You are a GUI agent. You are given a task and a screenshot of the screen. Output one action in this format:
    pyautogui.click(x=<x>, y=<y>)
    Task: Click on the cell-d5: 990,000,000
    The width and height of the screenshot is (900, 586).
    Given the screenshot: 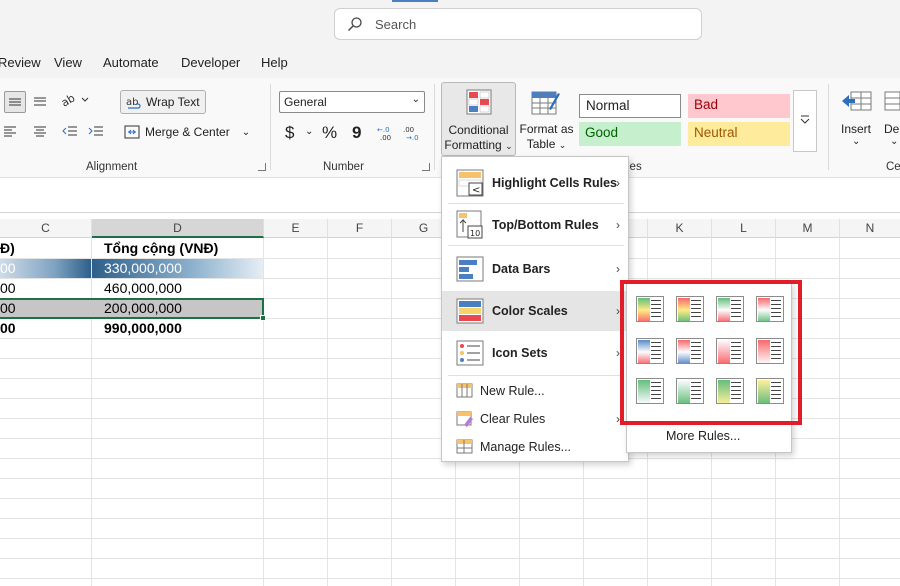 What is the action you would take?
    pyautogui.click(x=143, y=328)
    